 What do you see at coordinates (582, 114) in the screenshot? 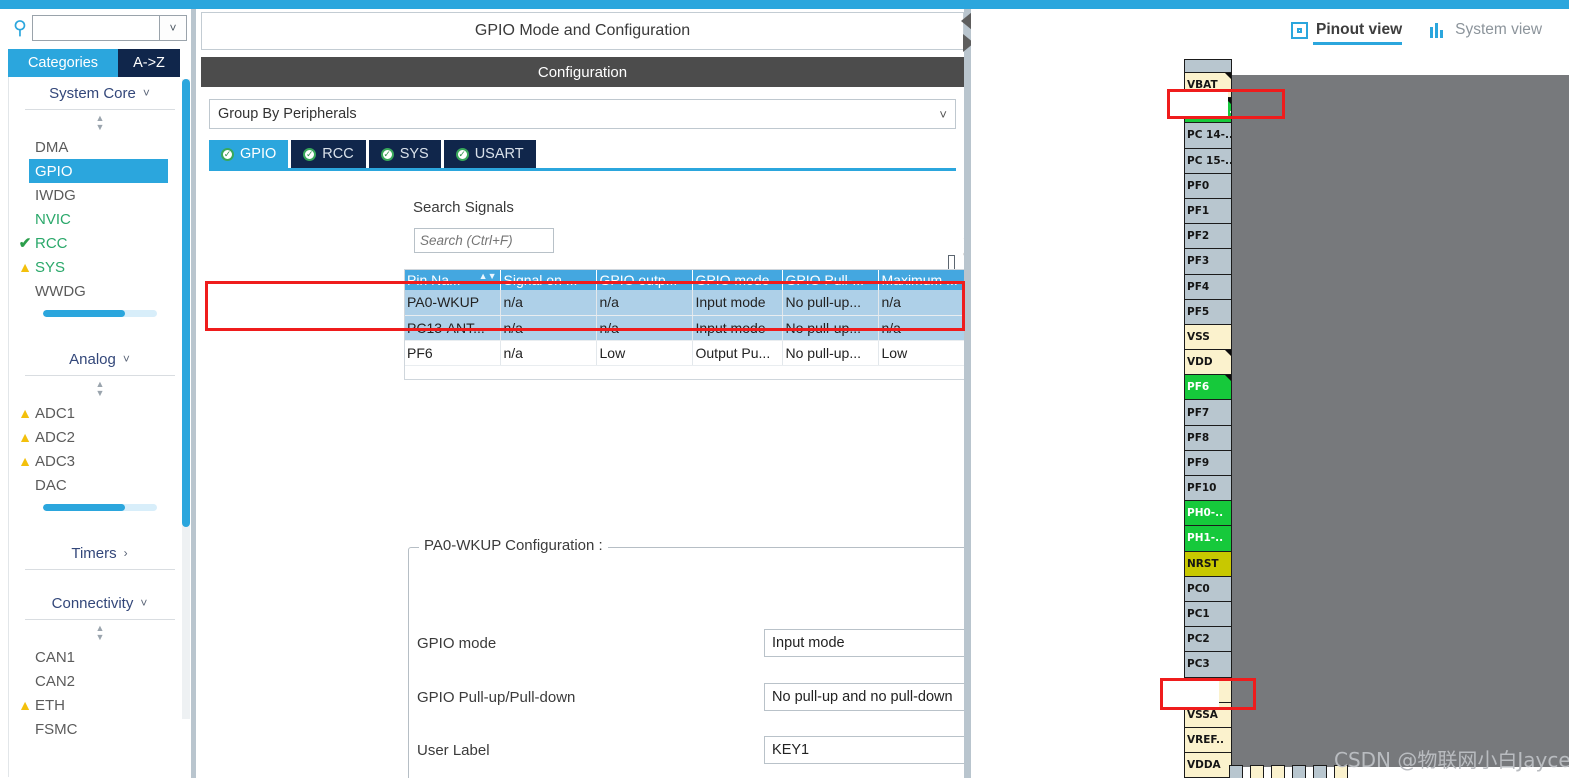
I see `group-by-select: Group By Peripherals ˅` at bounding box center [582, 114].